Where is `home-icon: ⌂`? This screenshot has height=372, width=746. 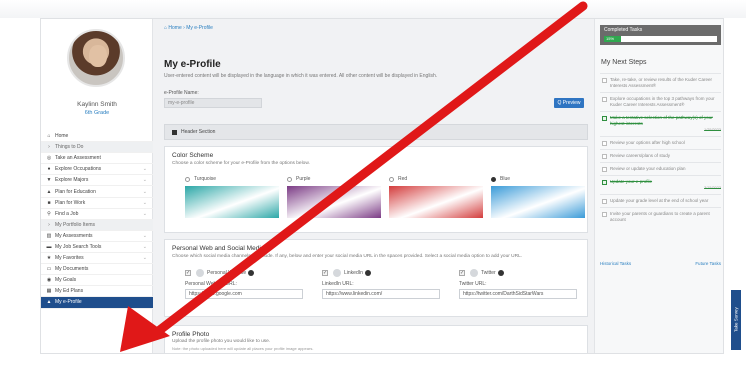 home-icon: ⌂ is located at coordinates (49, 136).